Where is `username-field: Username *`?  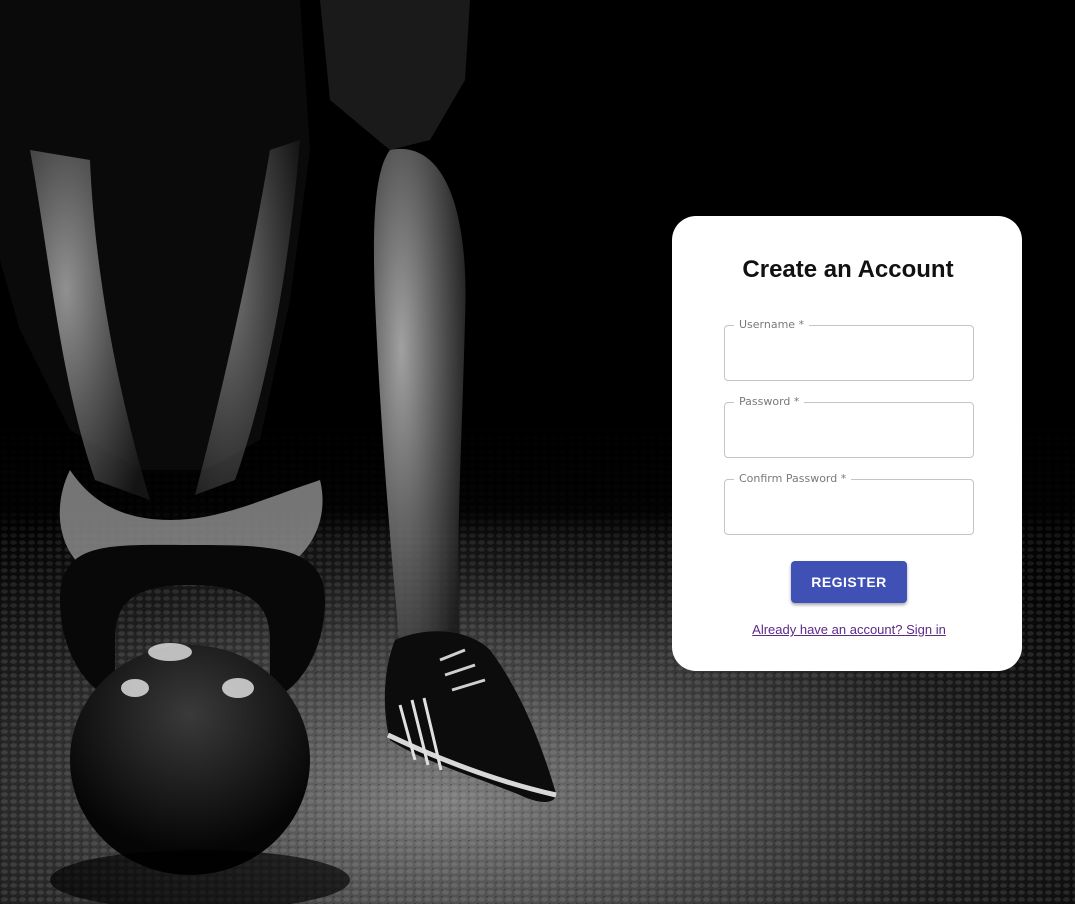 username-field: Username * is located at coordinates (849, 349).